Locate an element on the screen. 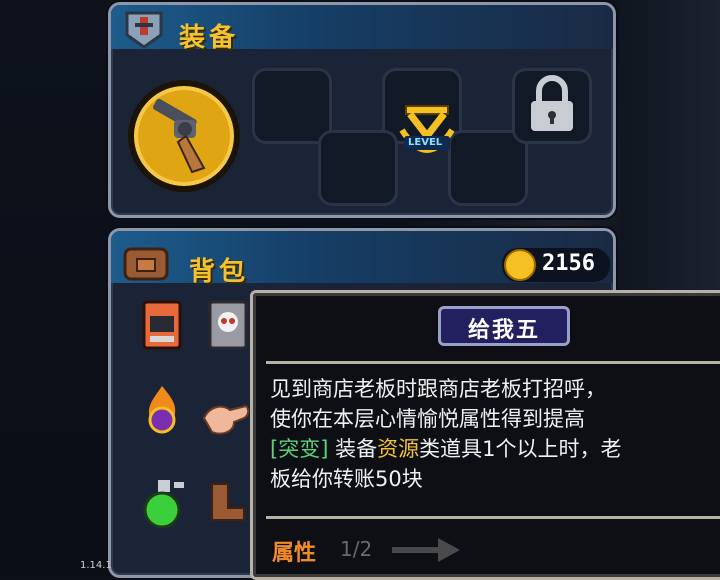  mutation-tag: [突变] is located at coordinates (299, 449).